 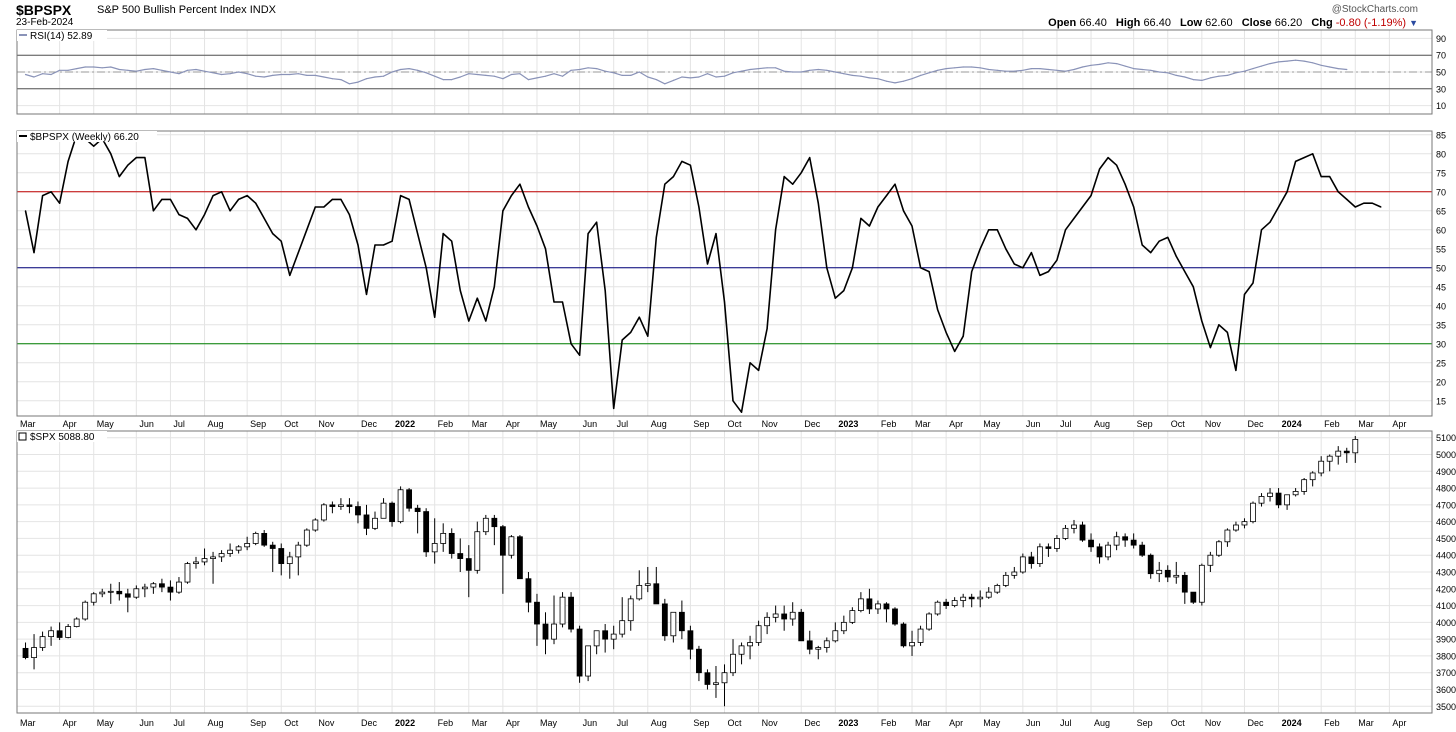 What do you see at coordinates (1399, 723) in the screenshot?
I see `spx-x-tick-label: Apr` at bounding box center [1399, 723].